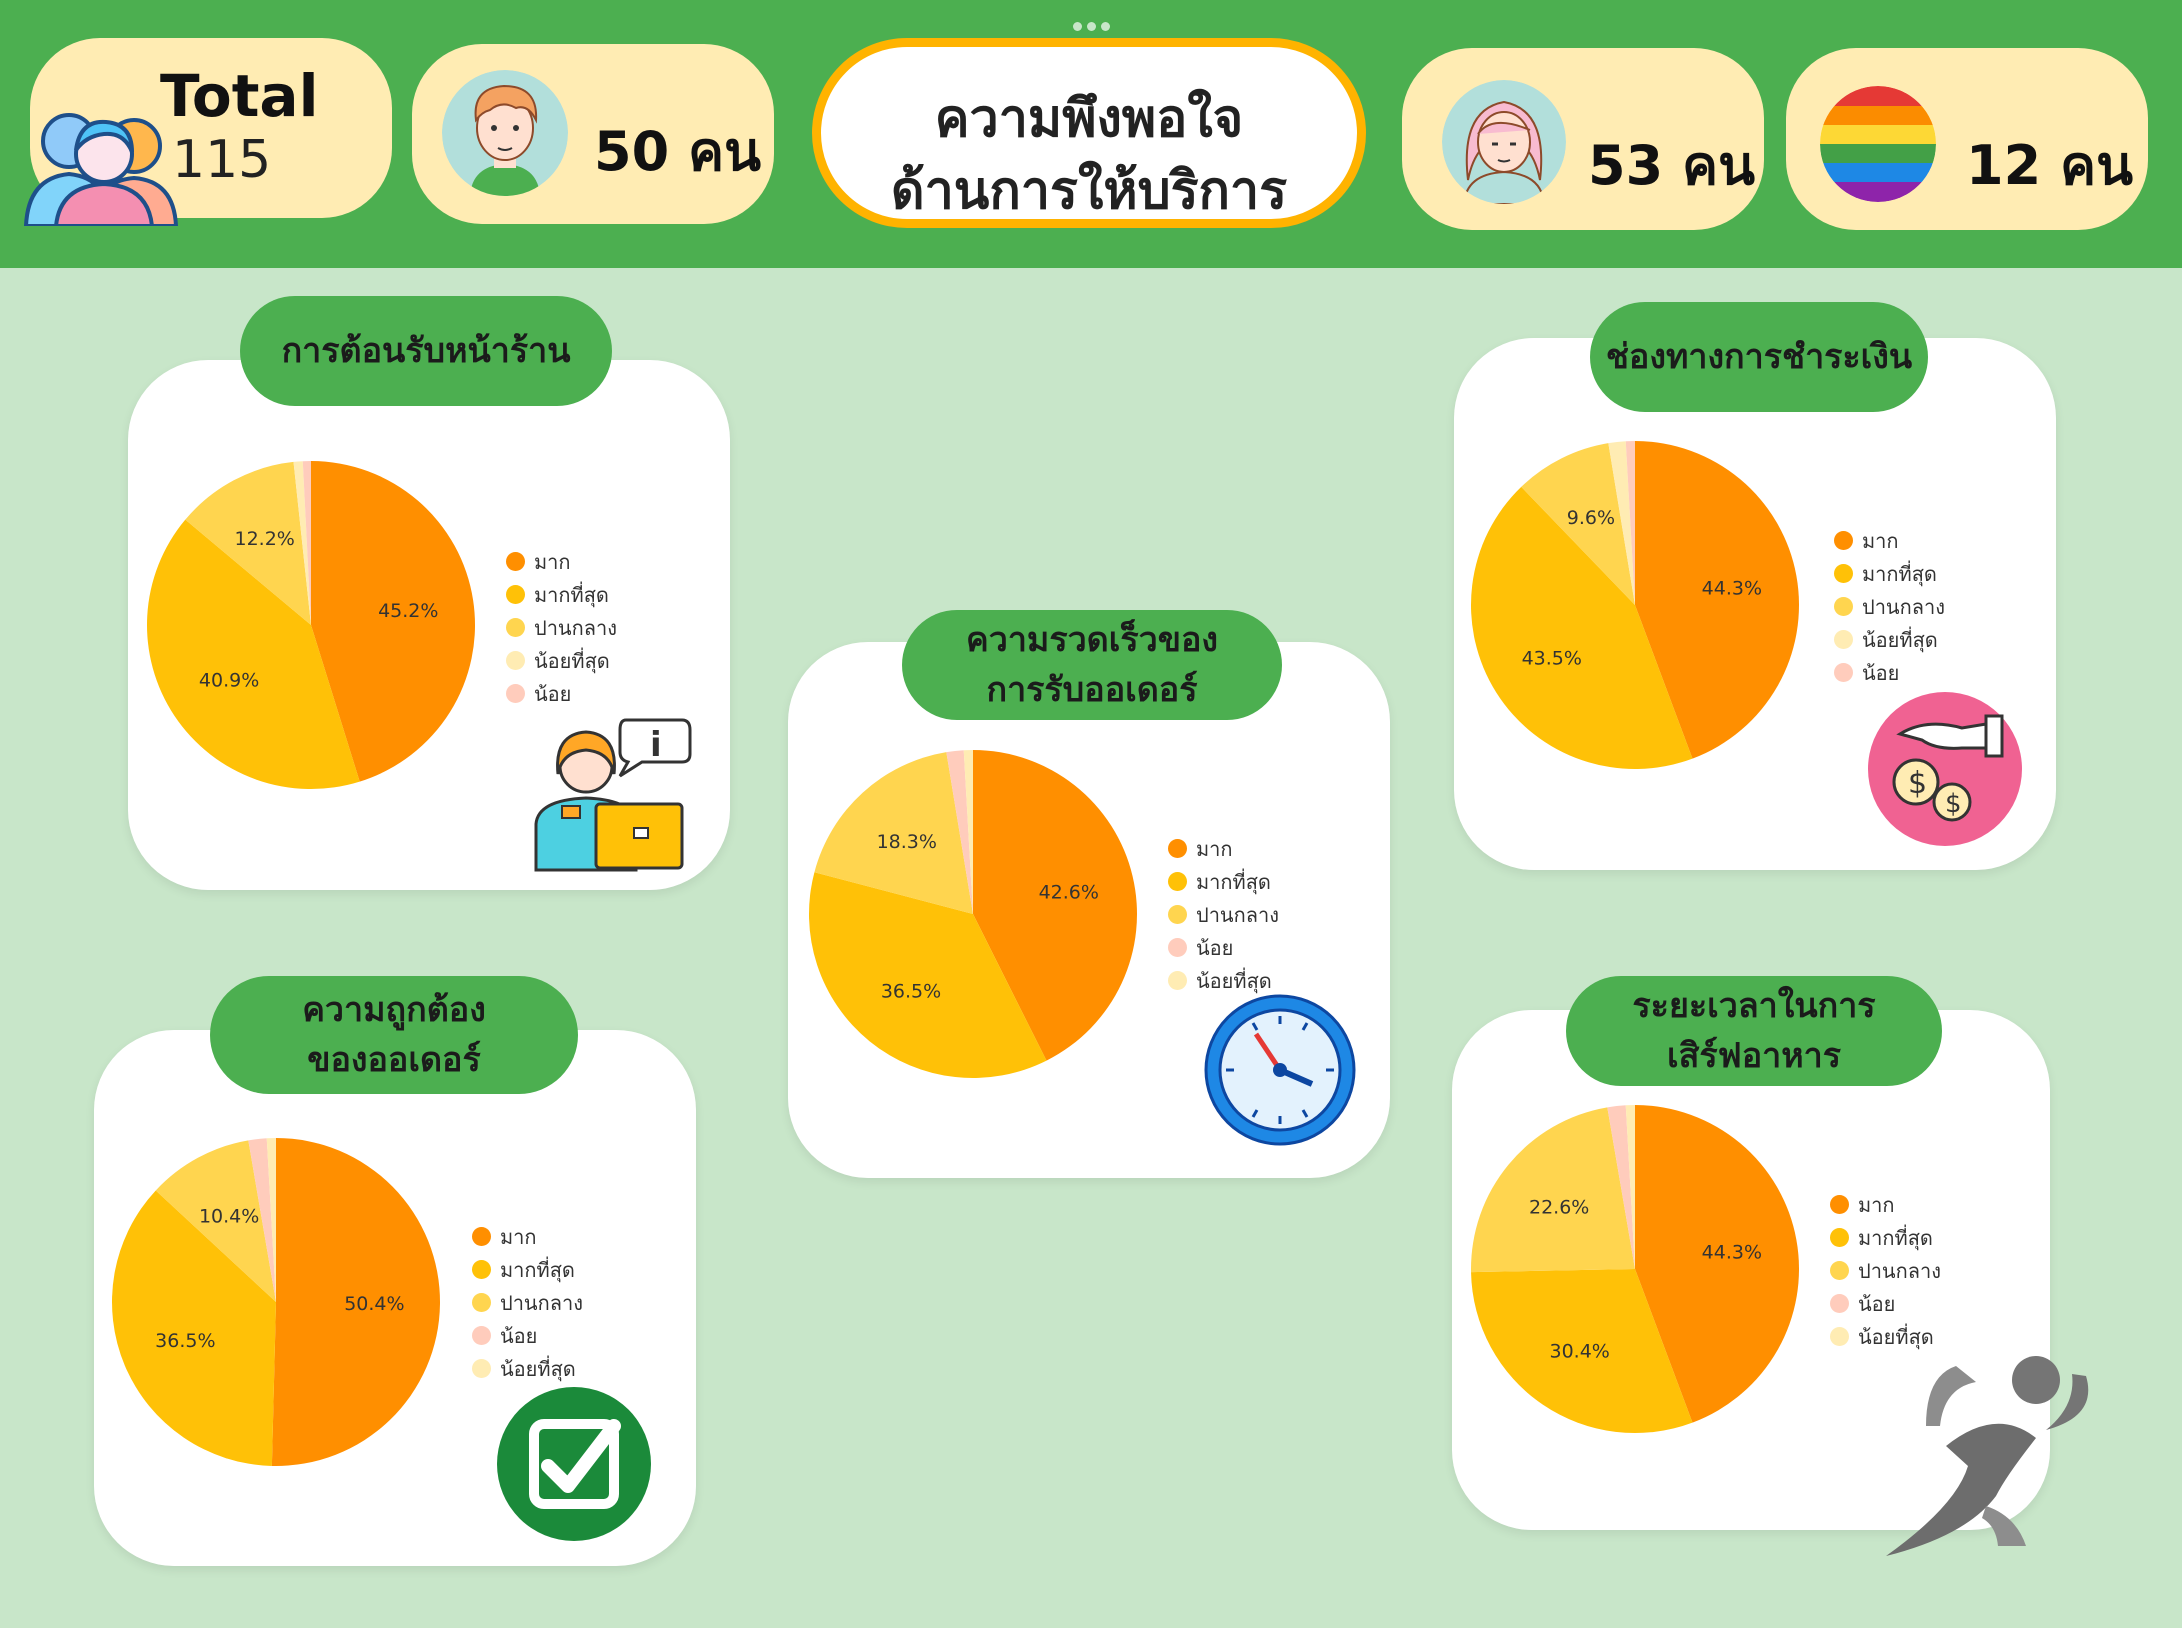  What do you see at coordinates (1754, 1056) in the screenshot?
I see `serve-time-title-line2: เสิร์ฟอาหาร` at bounding box center [1754, 1056].